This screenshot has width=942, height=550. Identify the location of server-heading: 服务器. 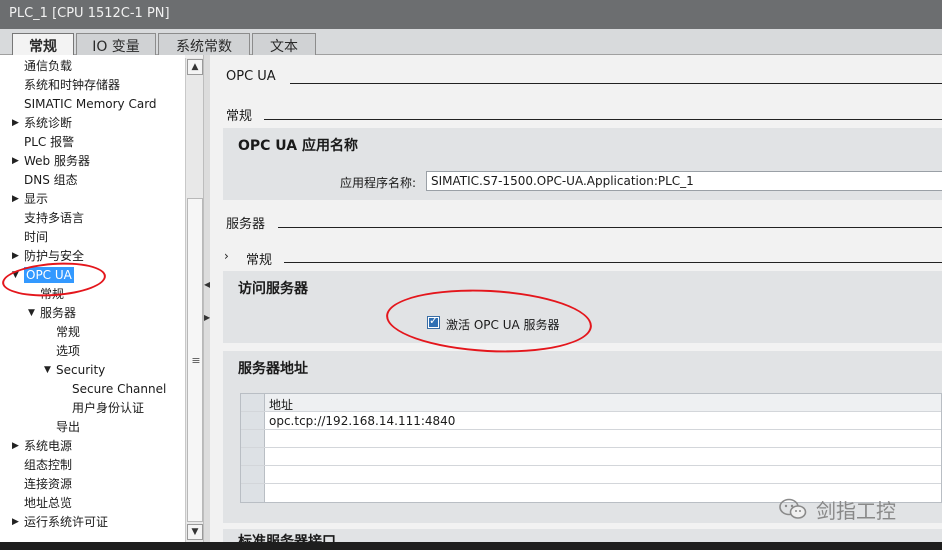
(246, 224).